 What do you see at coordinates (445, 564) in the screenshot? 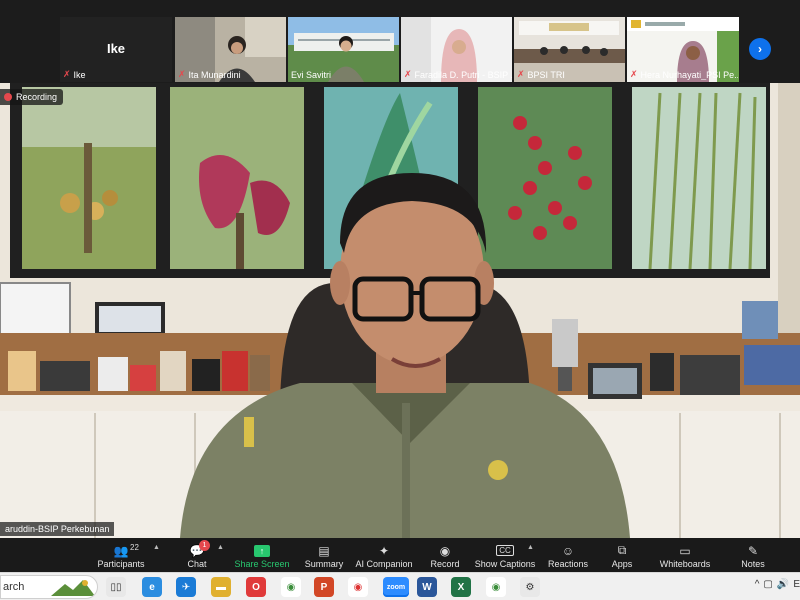
I see `record-label: Record` at bounding box center [445, 564].